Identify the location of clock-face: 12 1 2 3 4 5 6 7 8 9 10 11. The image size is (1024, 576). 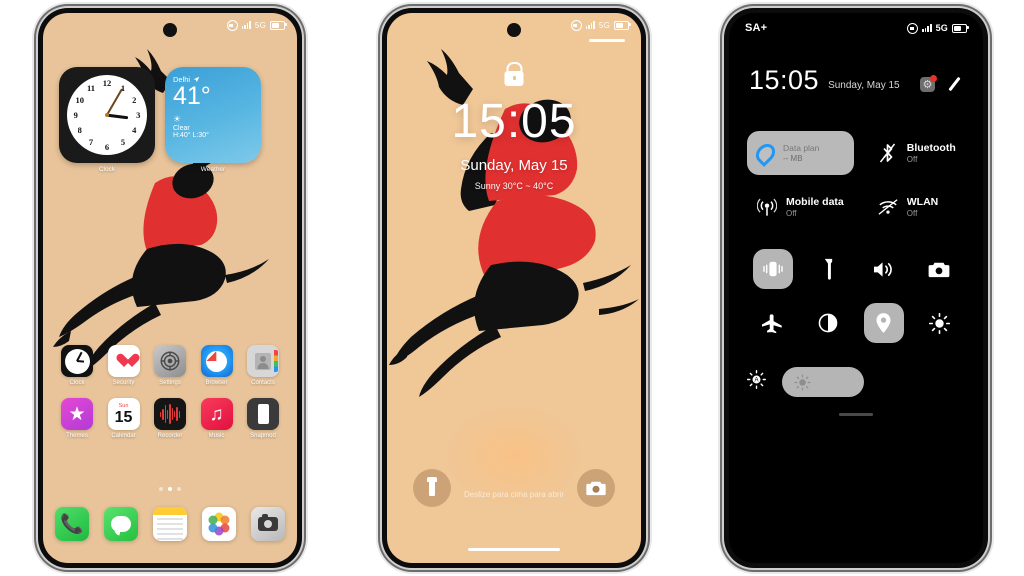
(107, 115).